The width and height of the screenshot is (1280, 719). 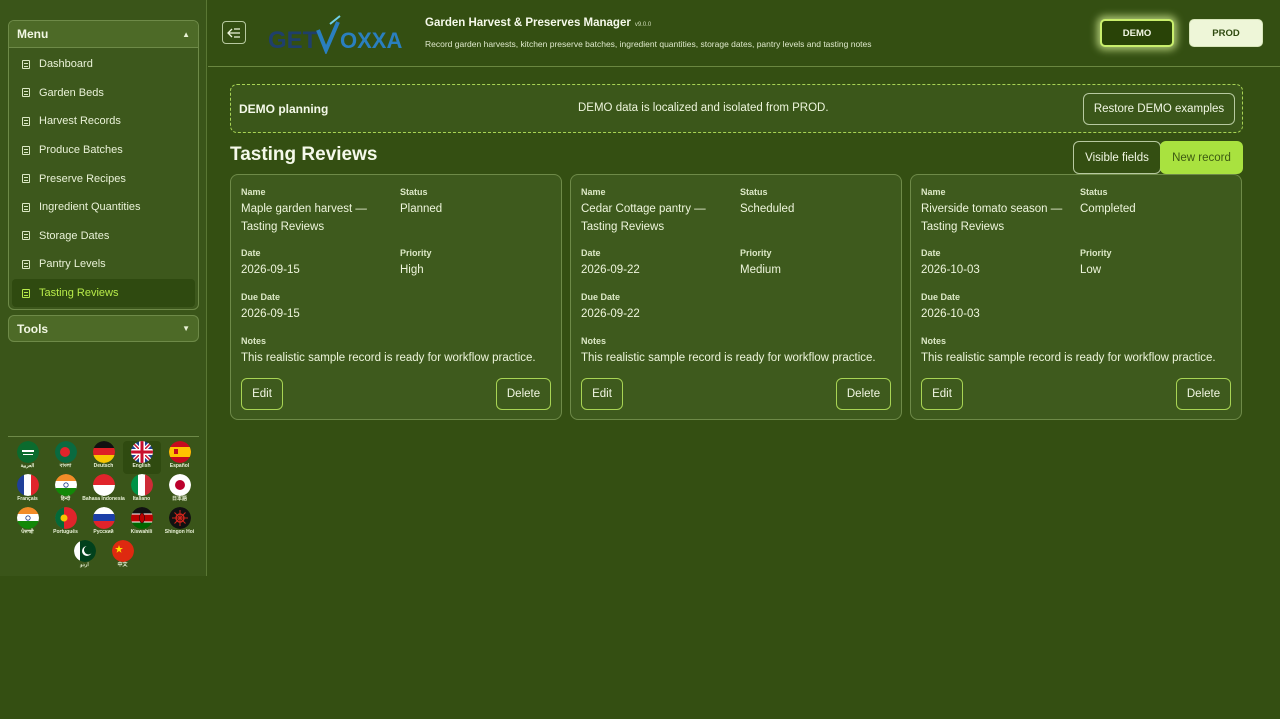 I want to click on record-name-line: Riverside tomato season —, so click(x=992, y=209).